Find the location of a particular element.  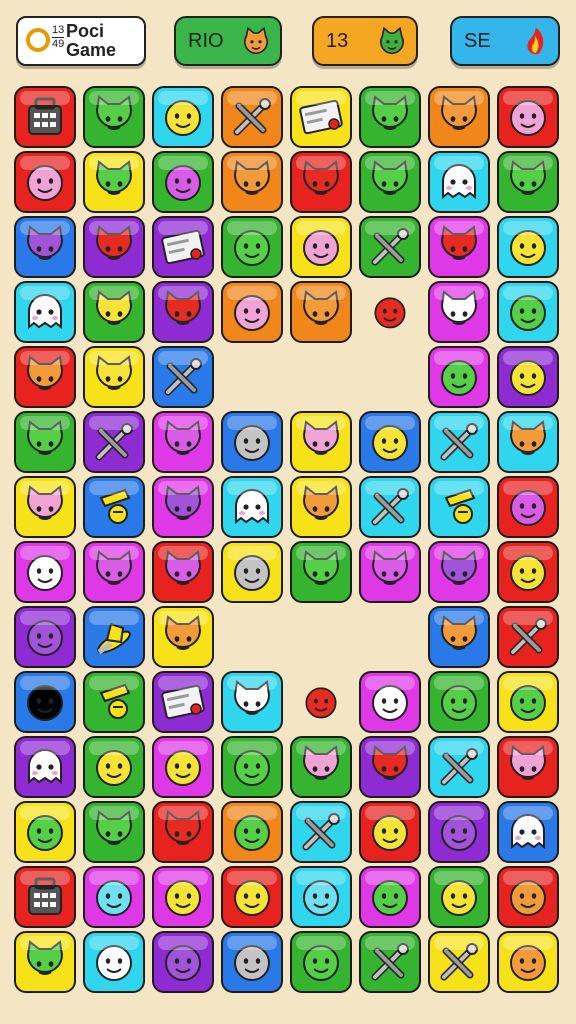

score-counter: 13 is located at coordinates (365, 41).